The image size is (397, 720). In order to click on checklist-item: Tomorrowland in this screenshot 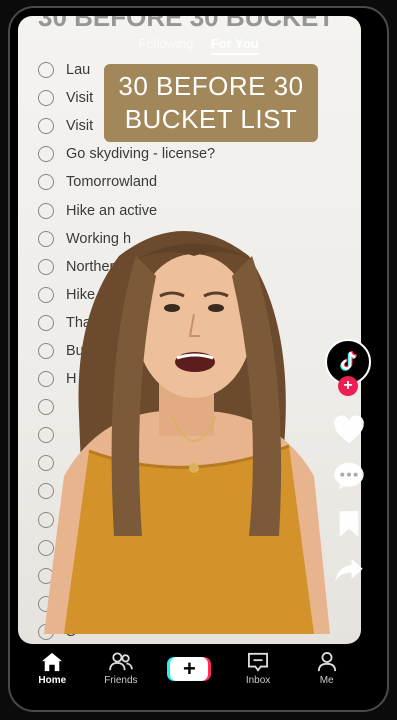, I will do `click(138, 182)`.